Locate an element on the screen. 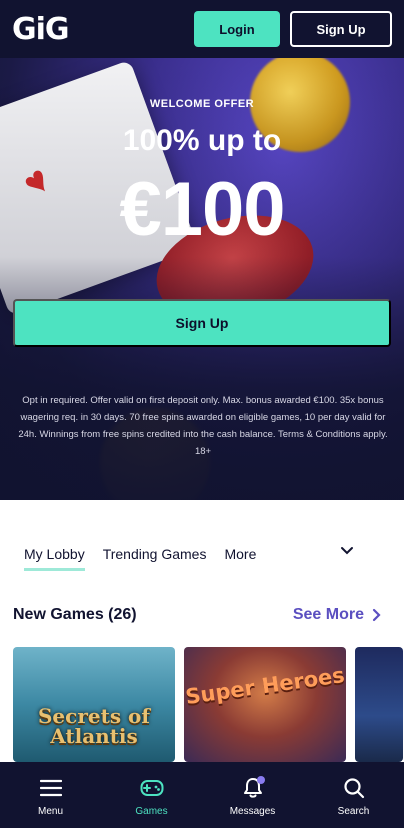 Image resolution: width=404 pixels, height=828 pixels. nav-search-label: Search is located at coordinates (353, 811).